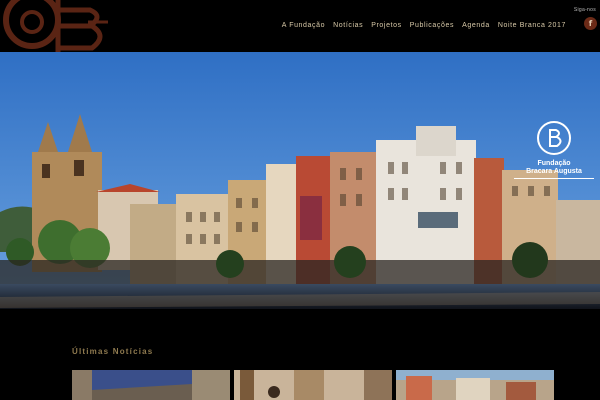 Image resolution: width=600 pixels, height=400 pixels. I want to click on news-section-title: Últimas Notícias, so click(113, 351).